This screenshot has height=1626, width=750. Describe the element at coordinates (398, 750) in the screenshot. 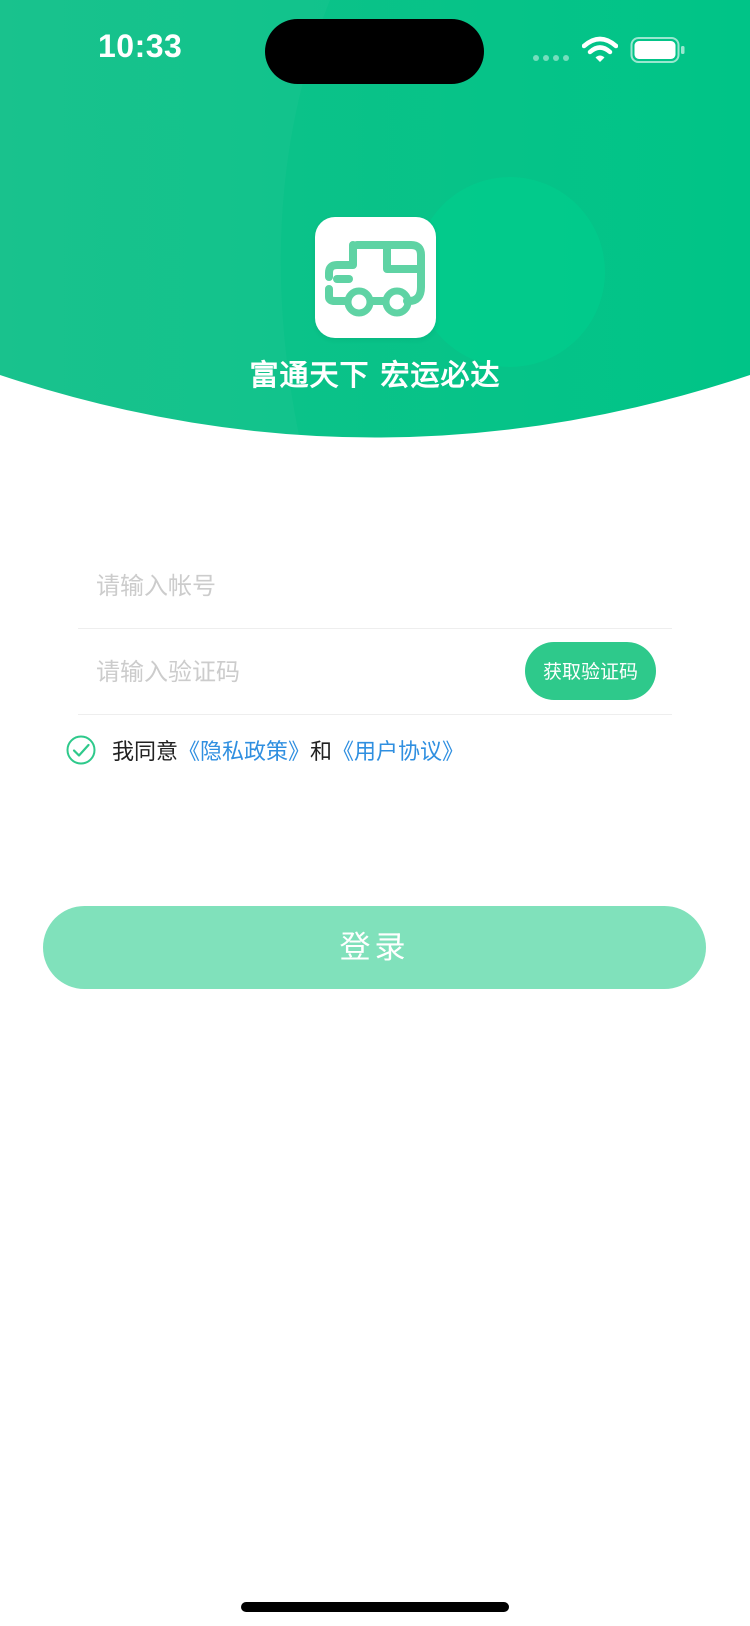

I see `user-agreement-link: 《用户协议》` at that location.